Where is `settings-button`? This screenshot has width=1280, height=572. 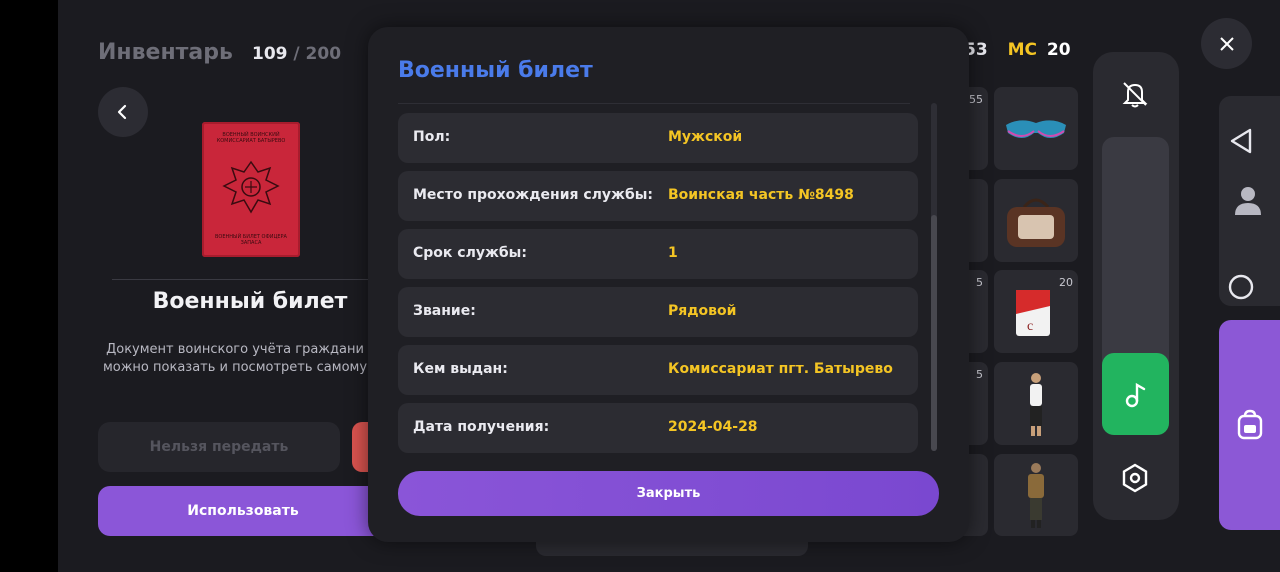
settings-button is located at coordinates (1135, 478).